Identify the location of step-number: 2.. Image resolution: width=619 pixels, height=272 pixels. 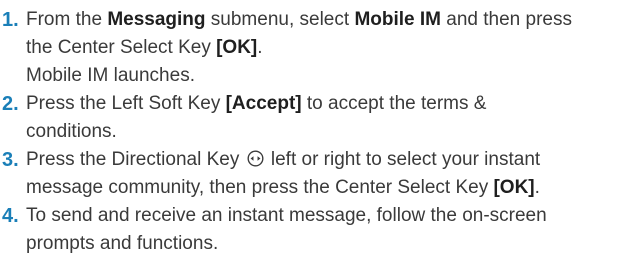
(10, 104).